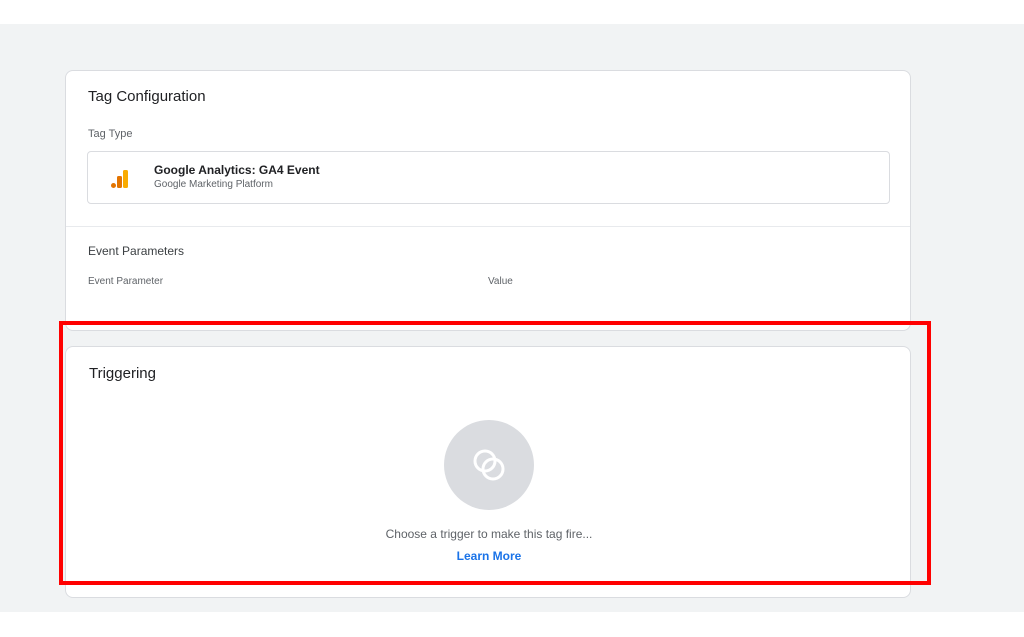 The width and height of the screenshot is (1024, 637). What do you see at coordinates (126, 281) in the screenshot?
I see `event-parameter-column-header: Event Parameter` at bounding box center [126, 281].